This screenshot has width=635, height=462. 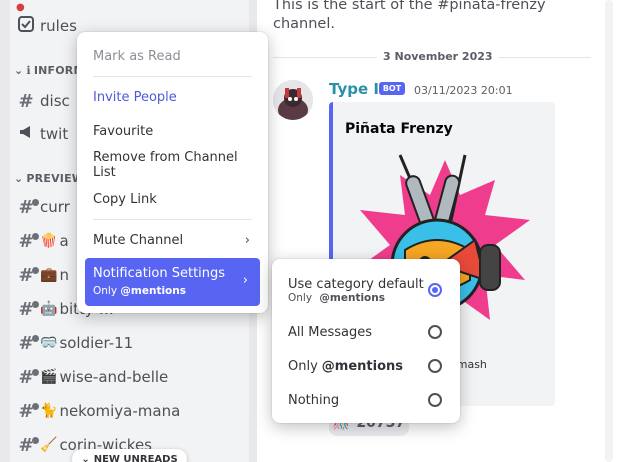 What do you see at coordinates (362, 366) in the screenshot?
I see `option-label-value: @mentions` at bounding box center [362, 366].